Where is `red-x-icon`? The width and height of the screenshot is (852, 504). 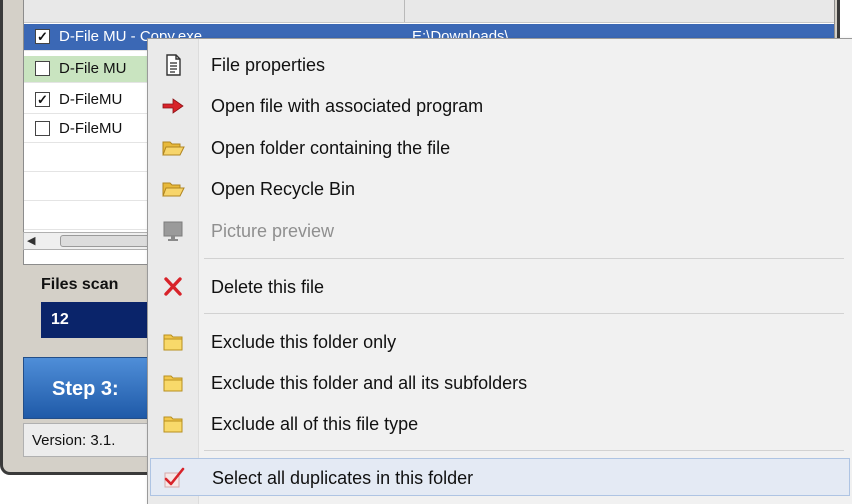 red-x-icon is located at coordinates (173, 287).